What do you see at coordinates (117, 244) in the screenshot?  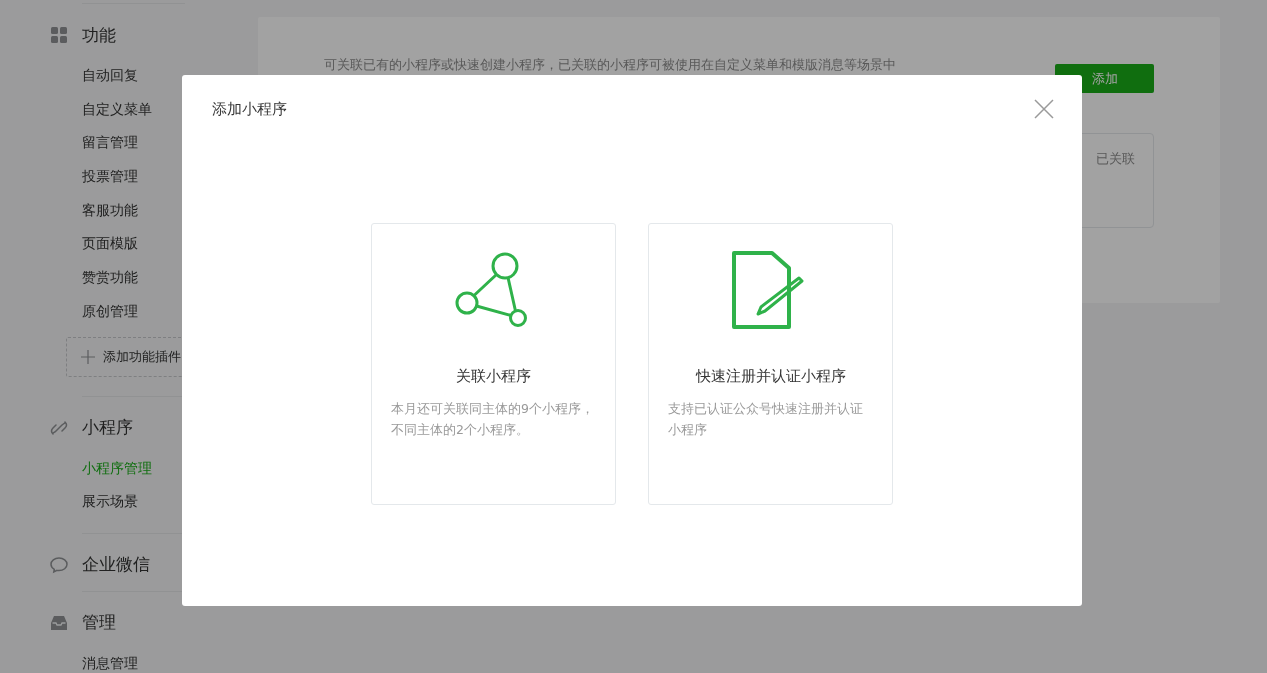 I see `sidebar-item: 页面模版` at bounding box center [117, 244].